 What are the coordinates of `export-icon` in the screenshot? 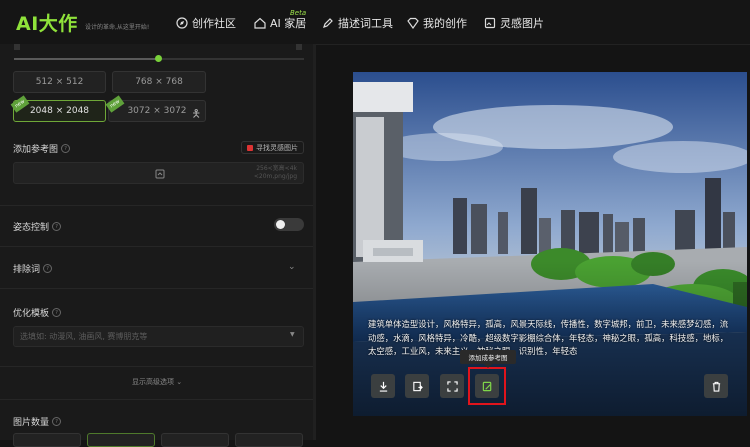 It's located at (417, 386).